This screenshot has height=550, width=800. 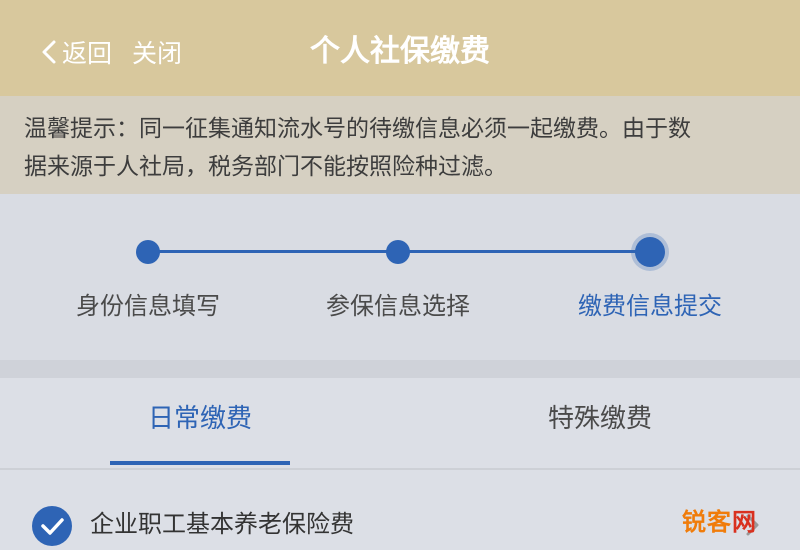 What do you see at coordinates (265, 167) in the screenshot?
I see `notice-line-2: 据来源于人社局，税务部门不能按照险种过滤。` at bounding box center [265, 167].